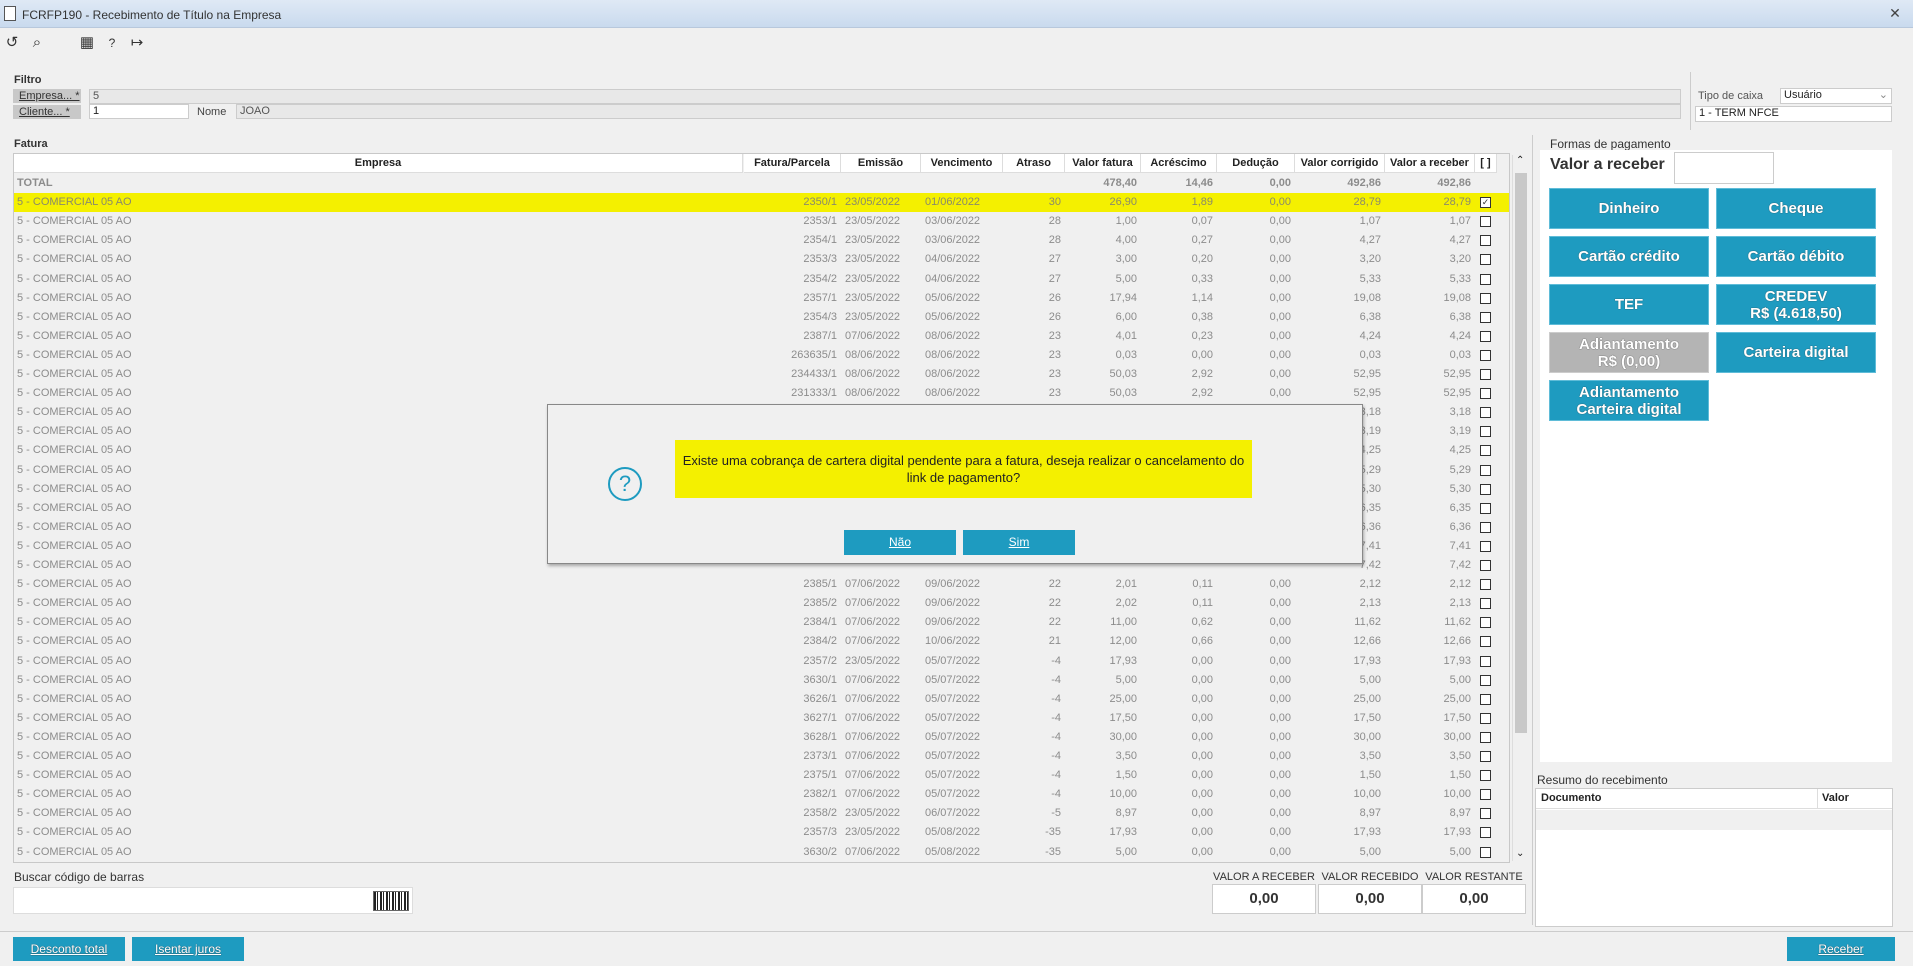 The image size is (1913, 966). Describe the element at coordinates (1430, 163) in the screenshot. I see `col-valor-a-receber: Valor a receber` at that location.